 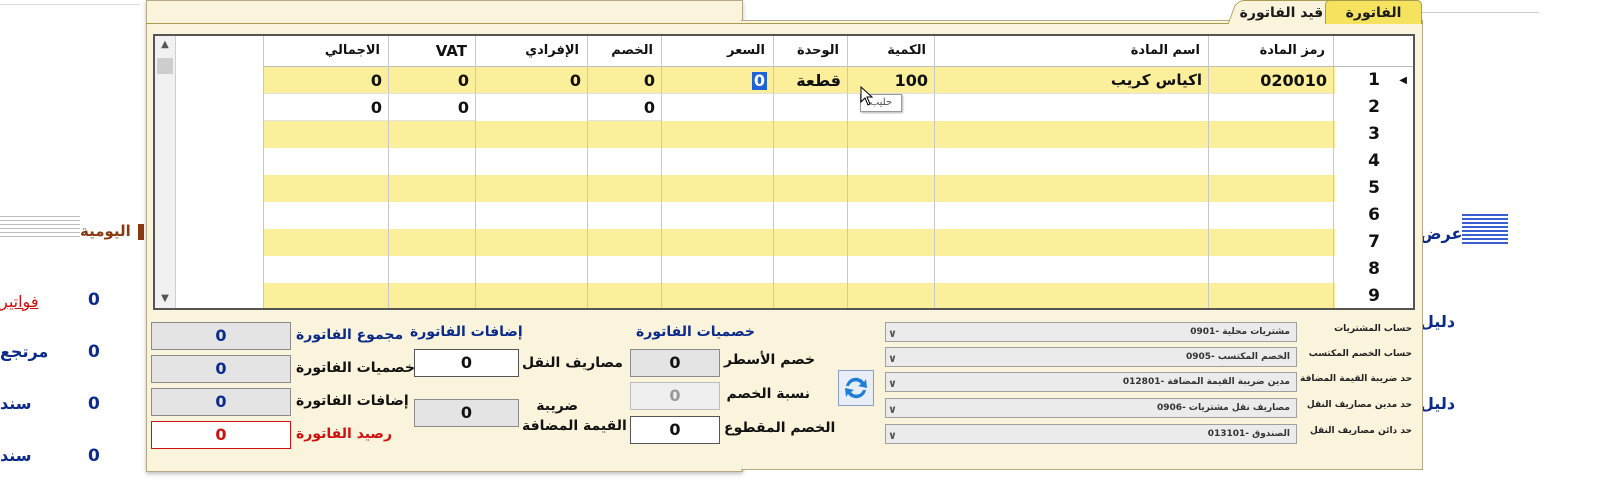 What do you see at coordinates (1091, 434) in the screenshot?
I see `account-select: الصندوق -013101 ∨` at bounding box center [1091, 434].